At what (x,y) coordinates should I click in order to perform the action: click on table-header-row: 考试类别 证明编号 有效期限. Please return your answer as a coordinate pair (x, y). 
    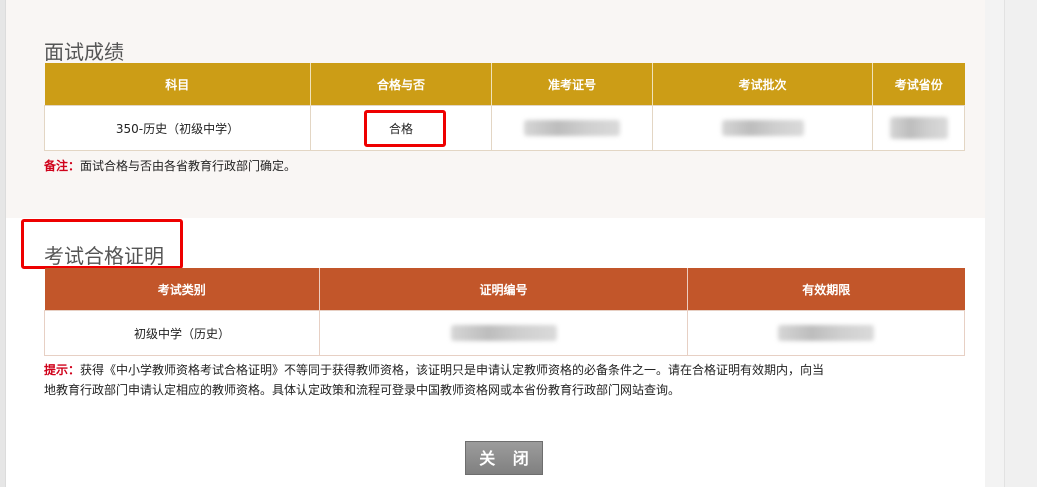
    Looking at the image, I should click on (504, 289).